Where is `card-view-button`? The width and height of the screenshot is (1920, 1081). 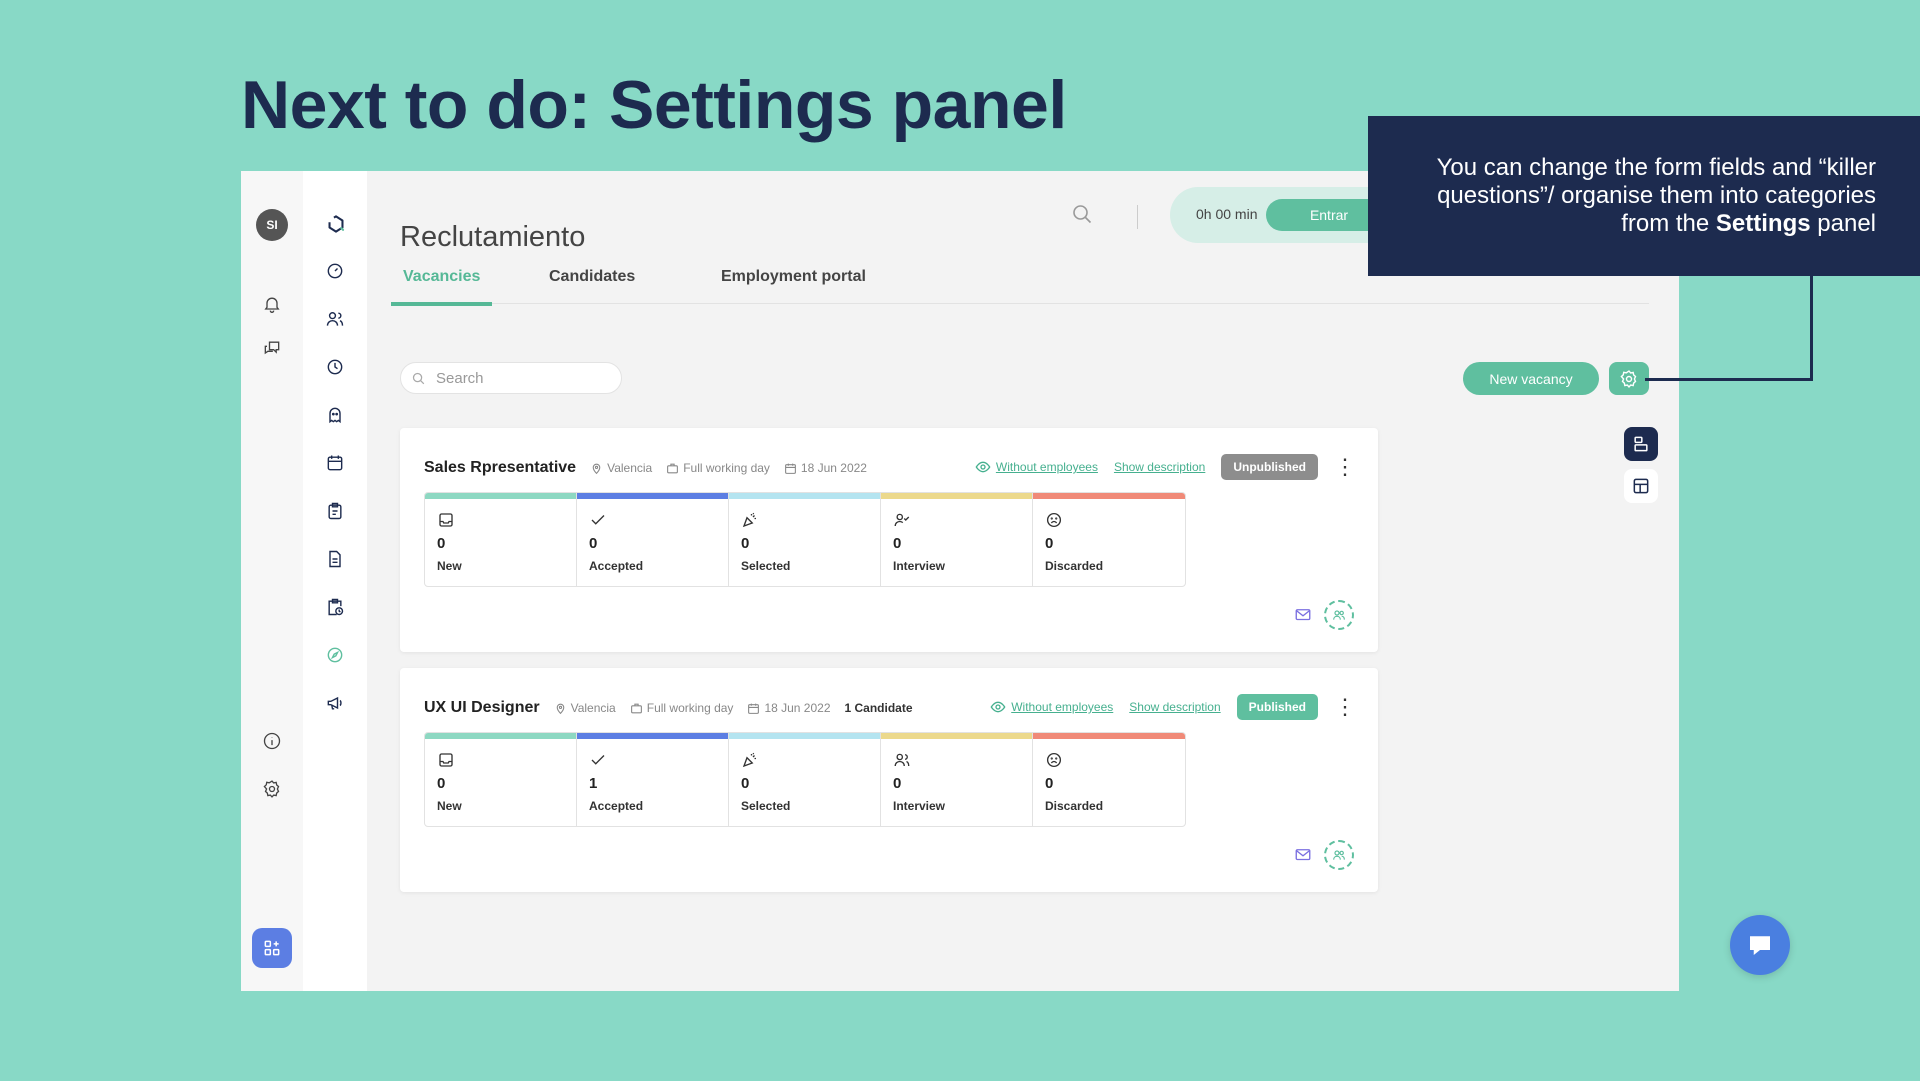
card-view-button is located at coordinates (1641, 444).